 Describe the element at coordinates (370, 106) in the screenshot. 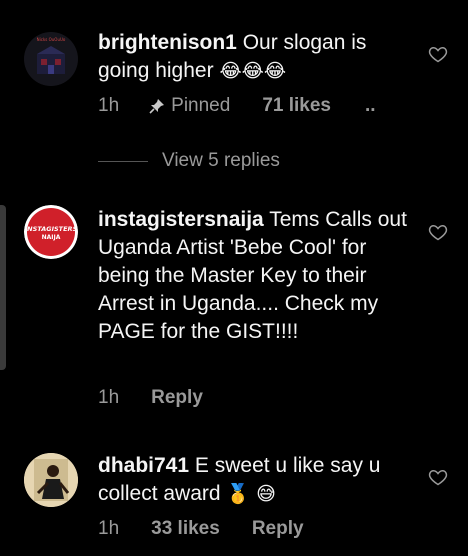

I see `more-options: ..` at that location.